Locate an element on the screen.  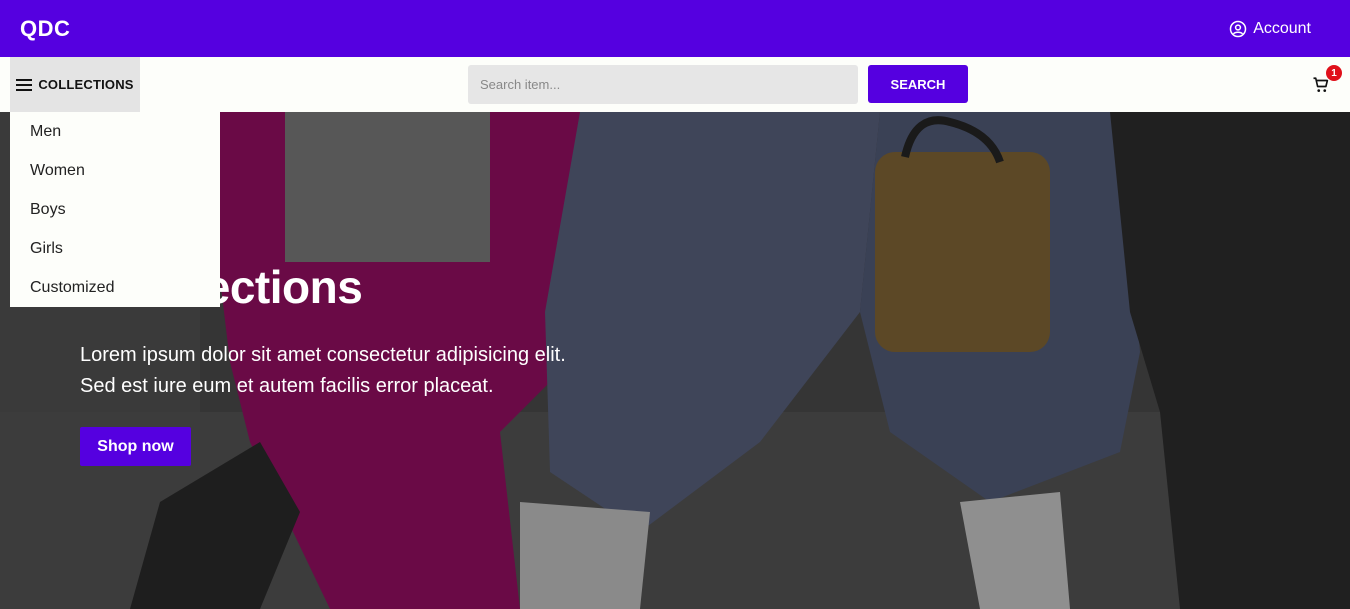
dropdown-item-boys: Boys is located at coordinates (115, 209).